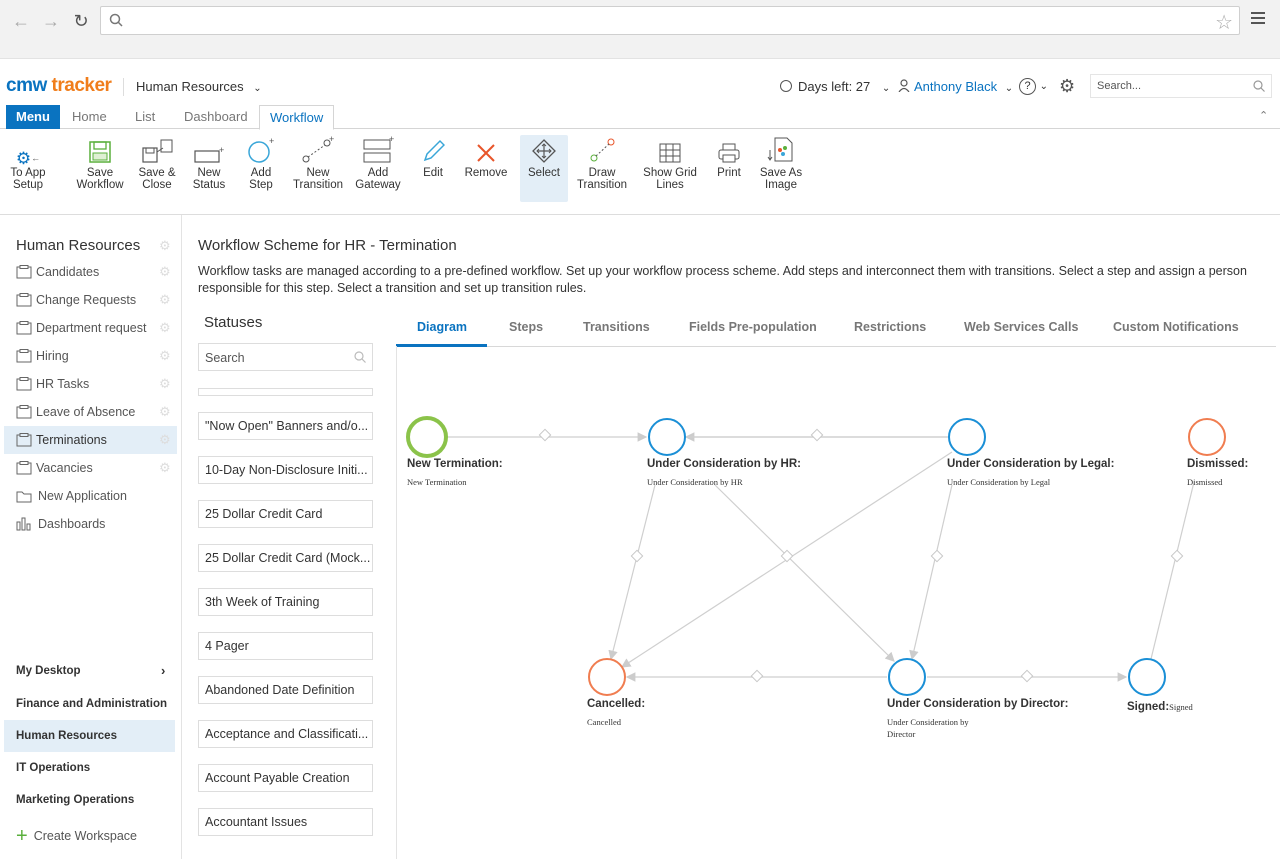 This screenshot has height=859, width=1280. What do you see at coordinates (51, 21) in the screenshot?
I see `forward-arrow-icon: →` at bounding box center [51, 21].